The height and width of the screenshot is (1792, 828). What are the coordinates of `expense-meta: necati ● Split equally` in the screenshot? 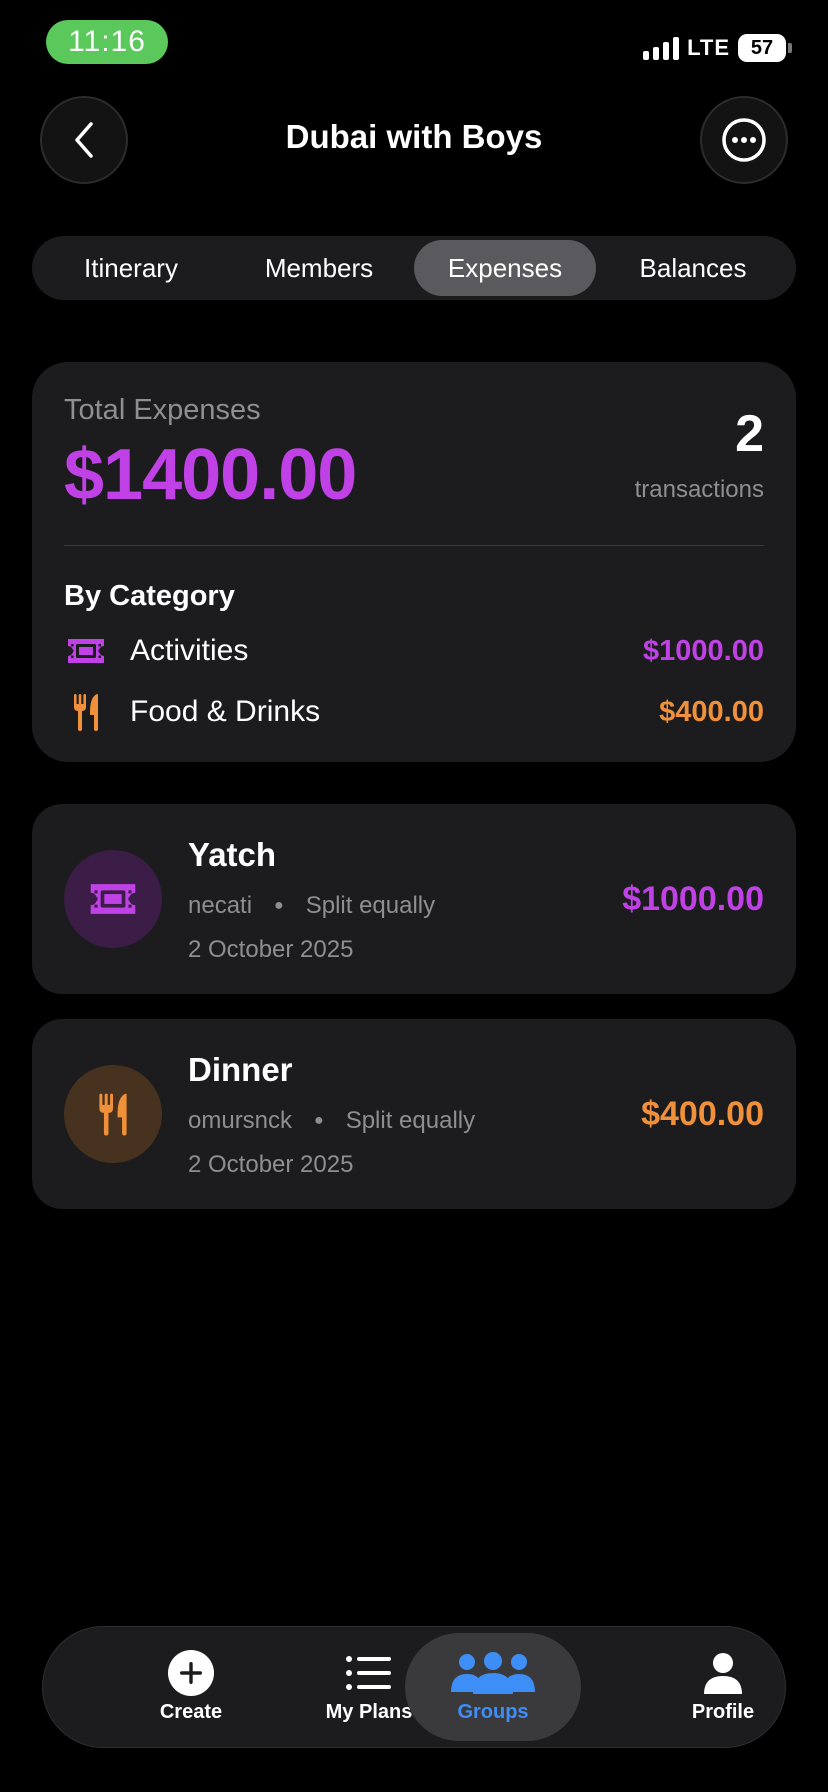 It's located at (311, 906).